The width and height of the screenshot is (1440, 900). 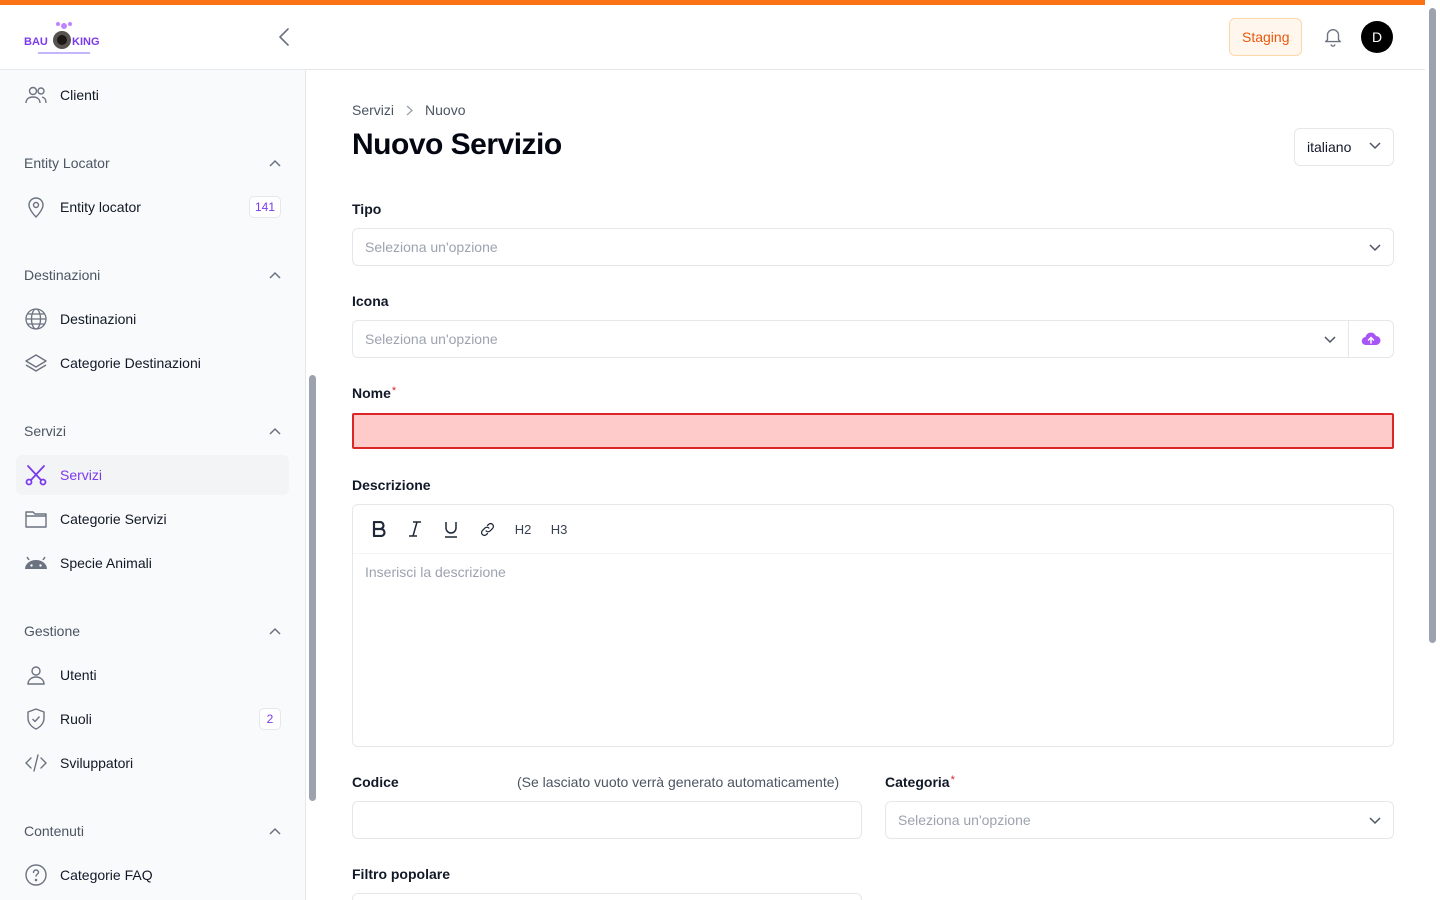 I want to click on collapse-sidebar-button, so click(x=284, y=37).